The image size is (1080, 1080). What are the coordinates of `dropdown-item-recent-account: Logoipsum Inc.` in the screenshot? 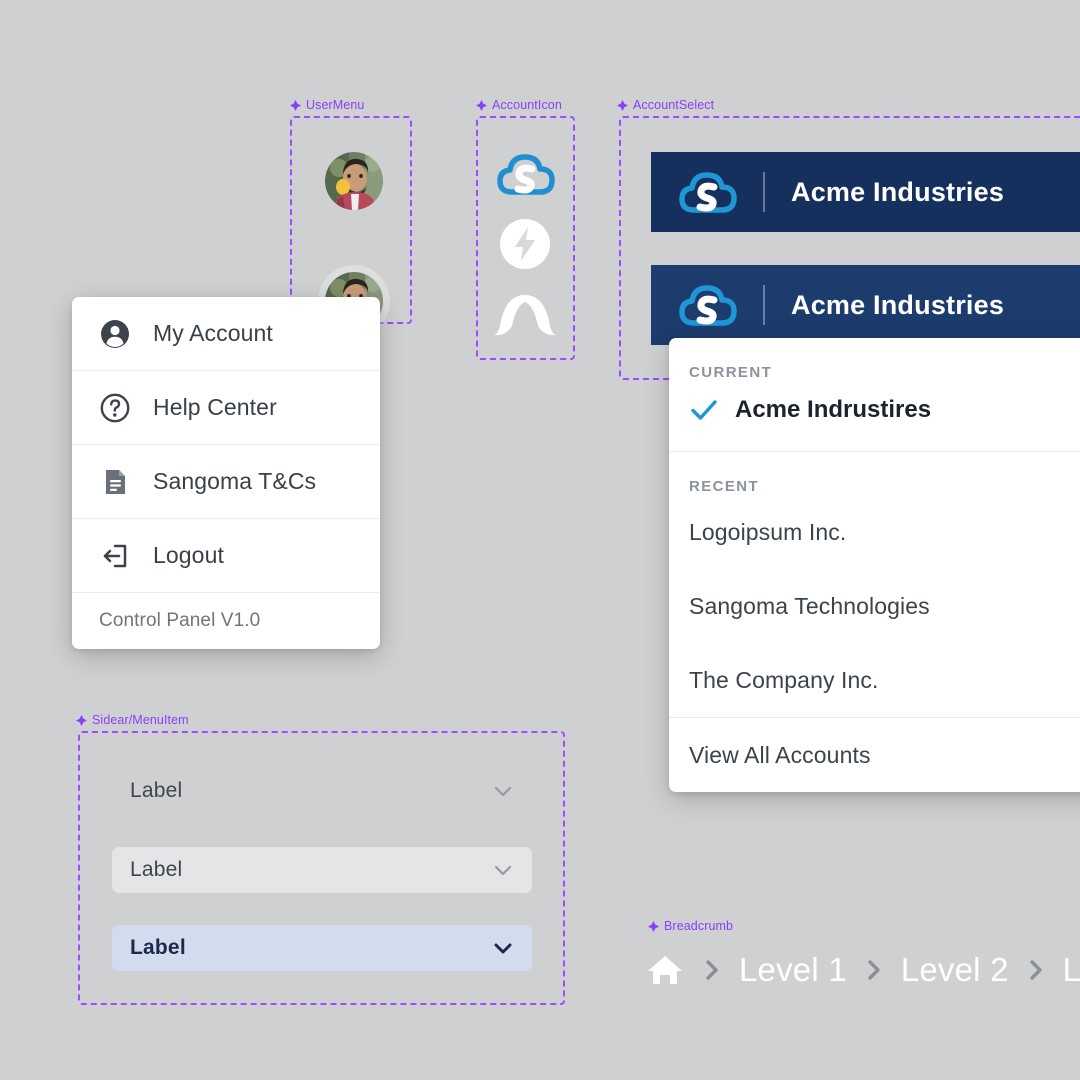 It's located at (874, 532).